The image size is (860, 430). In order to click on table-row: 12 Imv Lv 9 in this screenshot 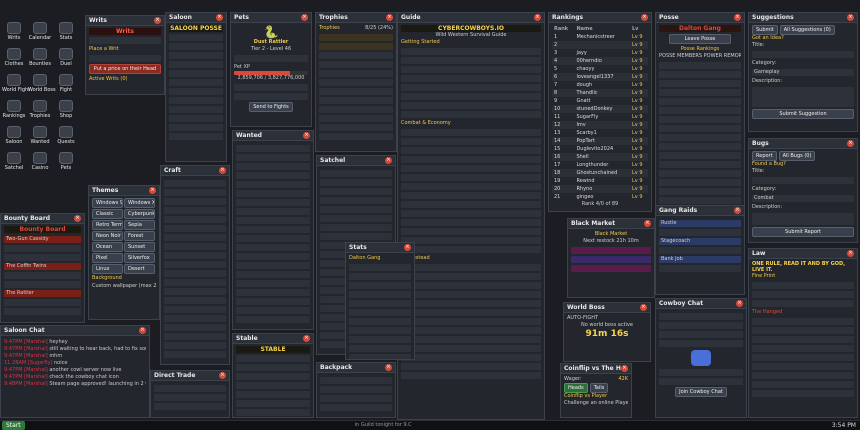, I will do `click(600, 125)`.